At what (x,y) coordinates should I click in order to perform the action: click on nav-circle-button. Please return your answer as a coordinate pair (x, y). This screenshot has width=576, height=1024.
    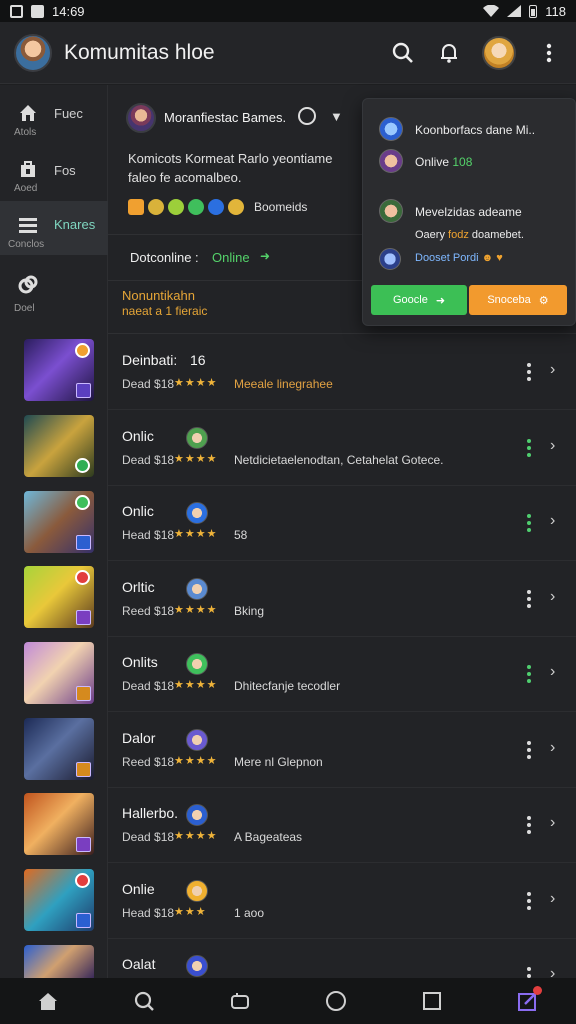
    Looking at the image, I should click on (336, 1001).